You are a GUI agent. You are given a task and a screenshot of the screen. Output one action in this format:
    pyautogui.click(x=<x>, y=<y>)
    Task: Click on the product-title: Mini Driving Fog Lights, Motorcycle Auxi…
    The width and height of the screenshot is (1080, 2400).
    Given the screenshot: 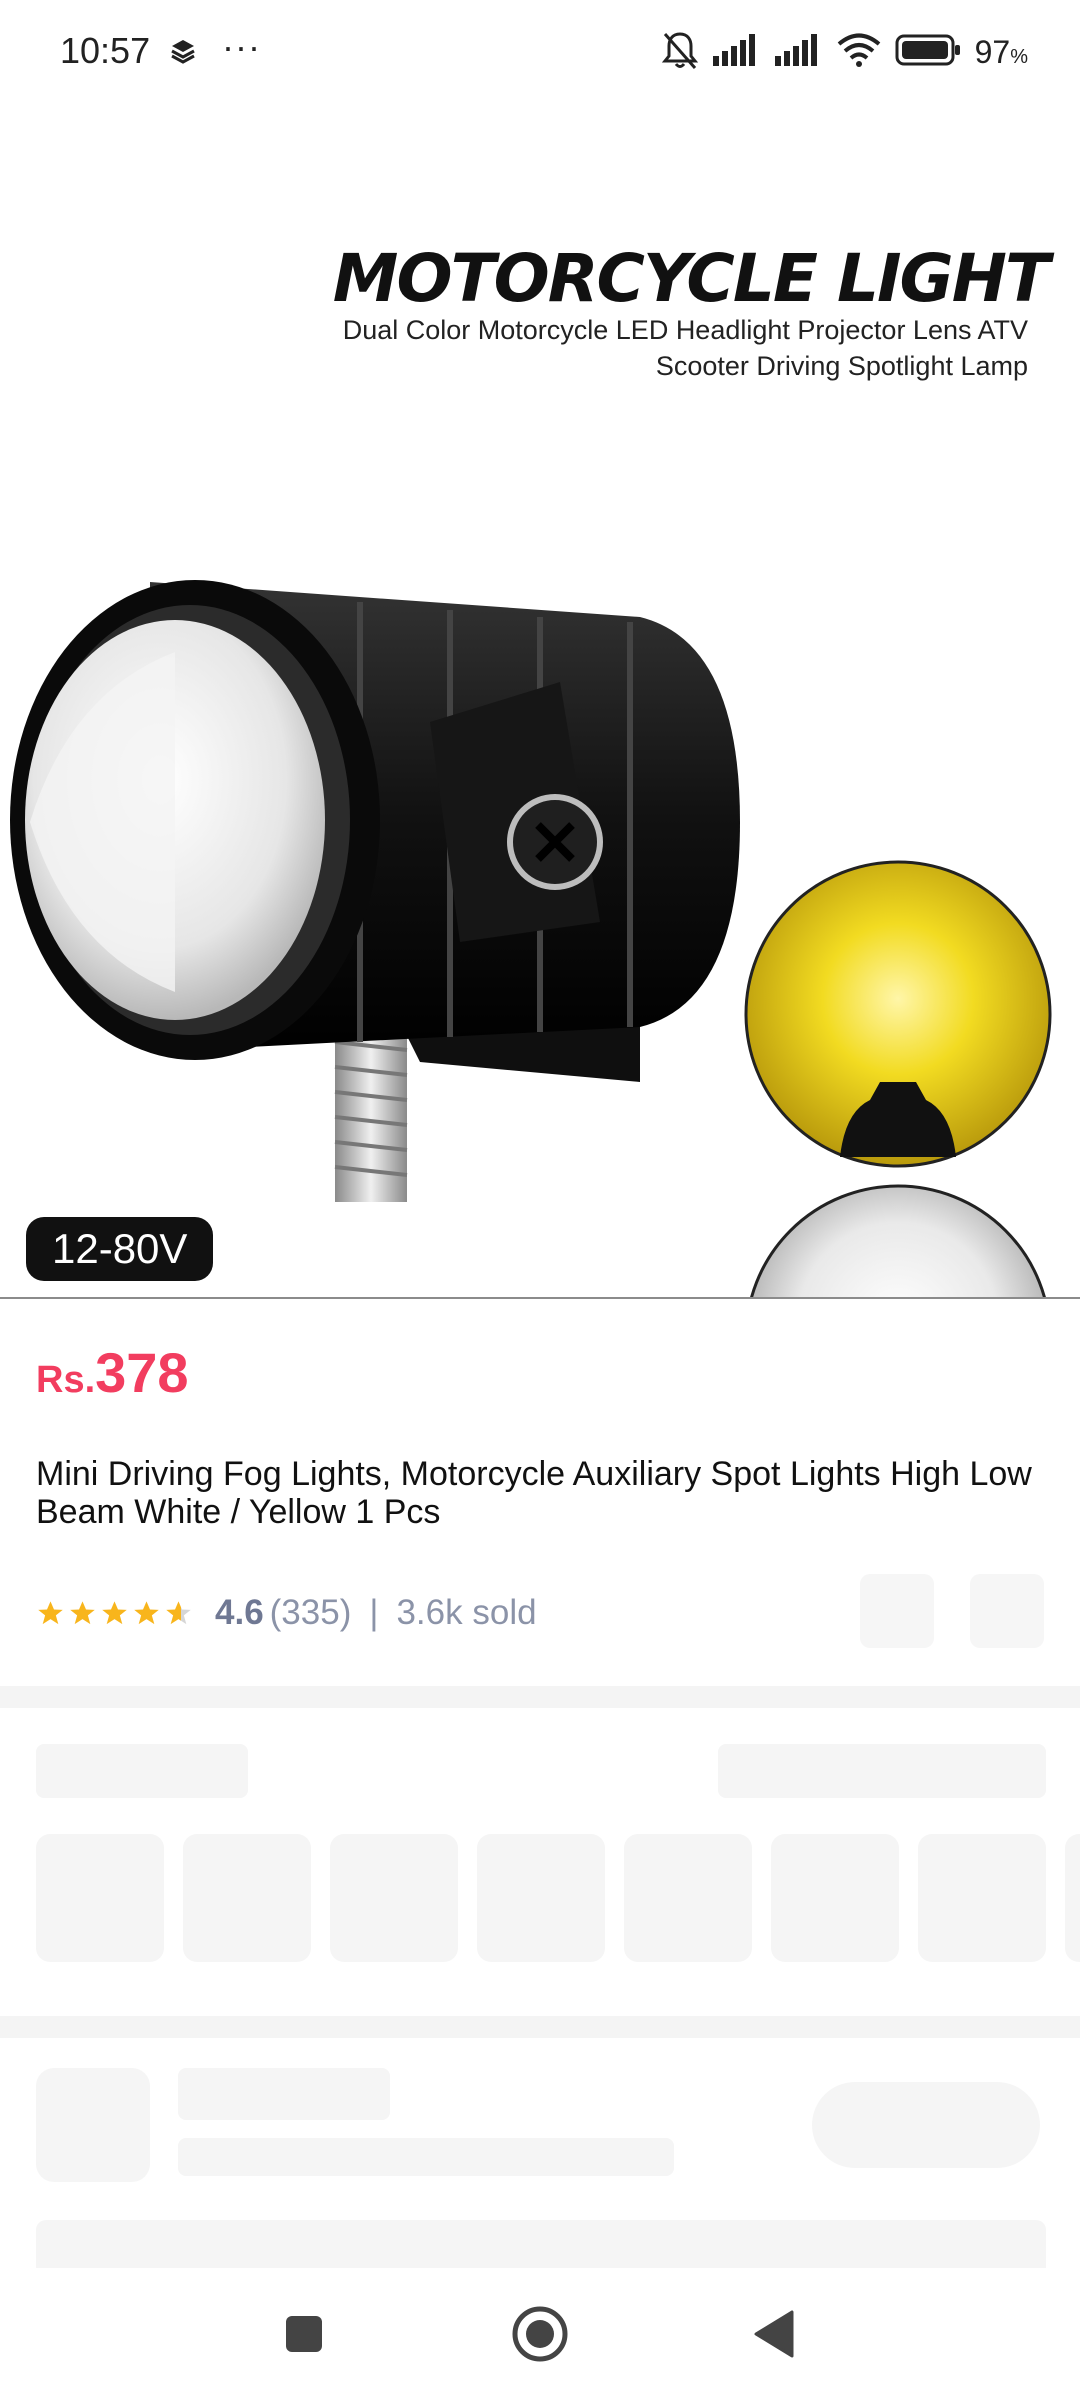 What is the action you would take?
    pyautogui.click(x=534, y=1493)
    